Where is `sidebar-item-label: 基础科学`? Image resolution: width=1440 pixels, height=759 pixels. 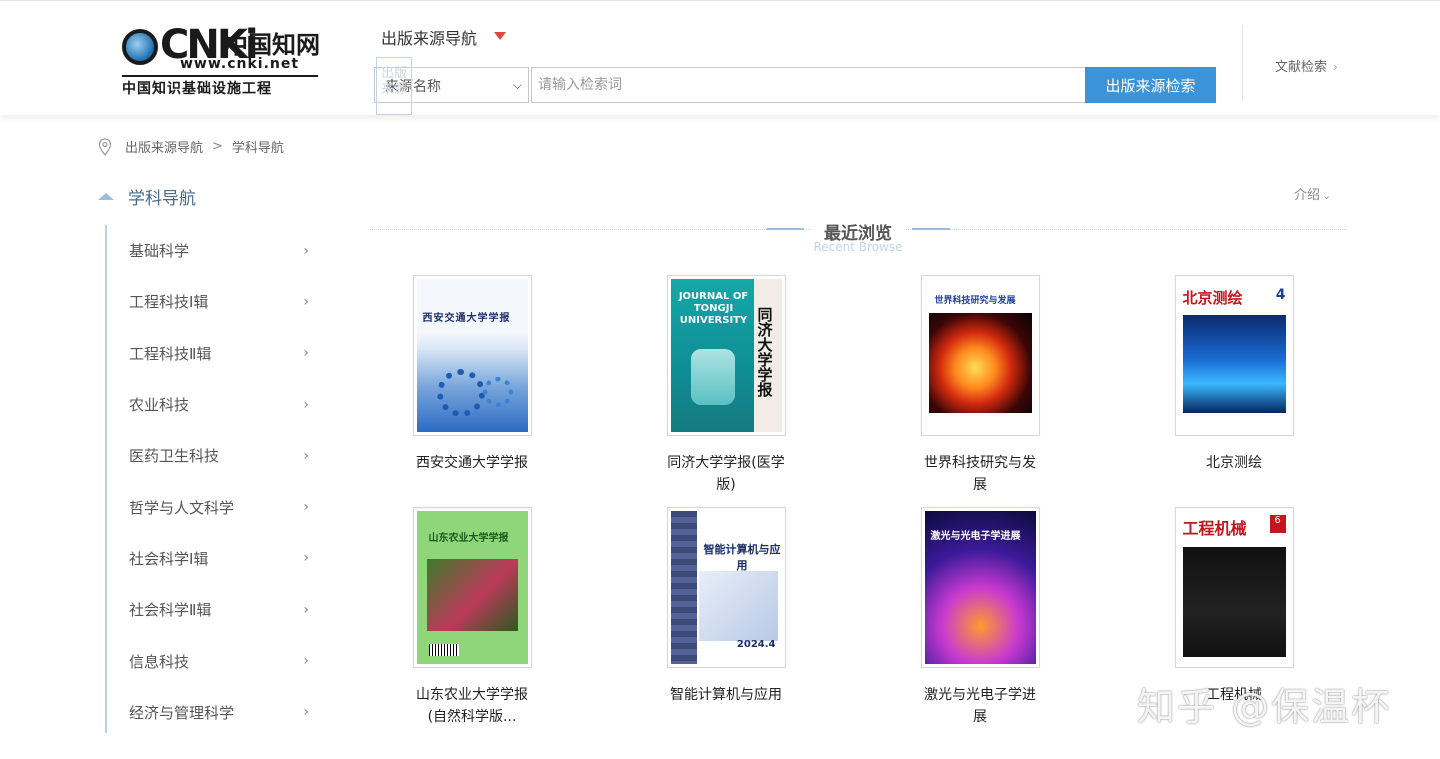
sidebar-item-label: 基础科学 is located at coordinates (159, 251).